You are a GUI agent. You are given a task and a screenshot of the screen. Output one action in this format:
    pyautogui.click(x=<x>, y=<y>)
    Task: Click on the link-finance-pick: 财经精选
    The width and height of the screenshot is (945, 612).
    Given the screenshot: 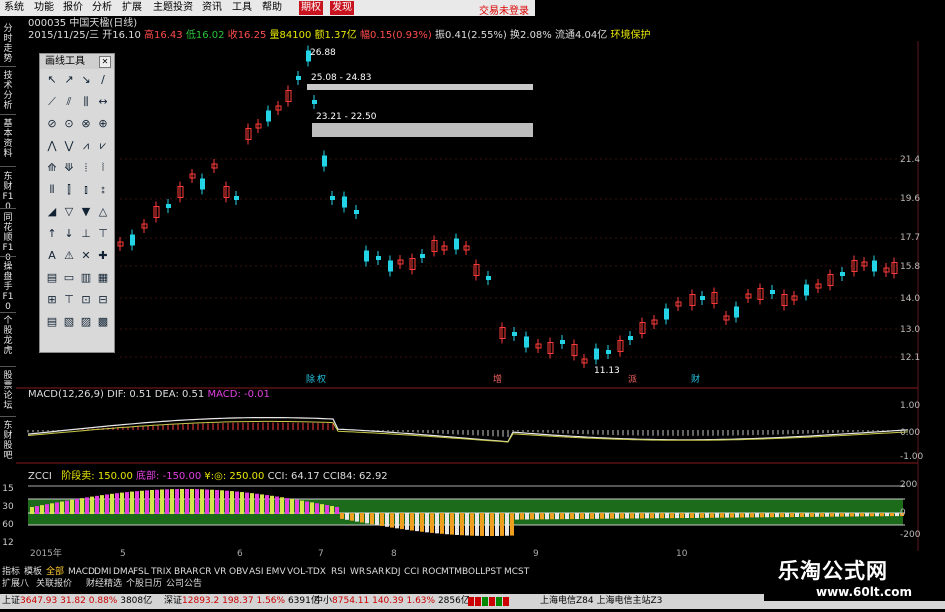 What is the action you would take?
    pyautogui.click(x=104, y=584)
    